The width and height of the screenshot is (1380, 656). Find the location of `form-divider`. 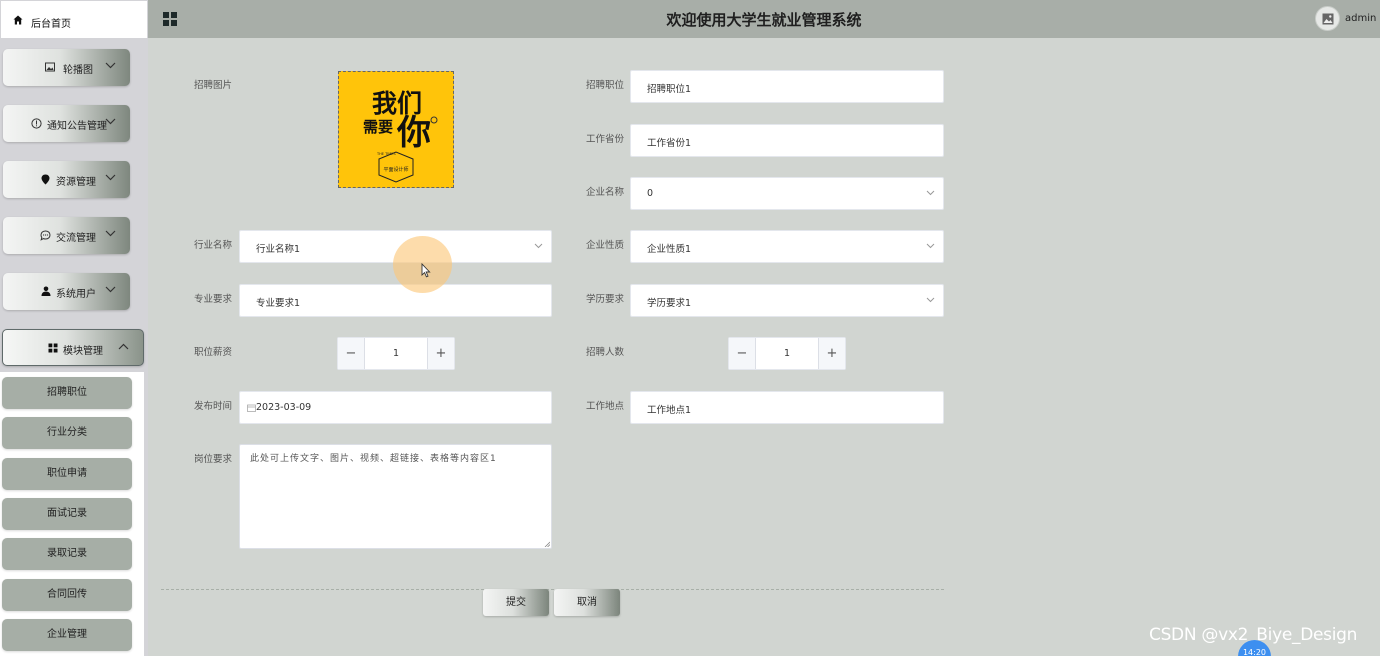

form-divider is located at coordinates (552, 589).